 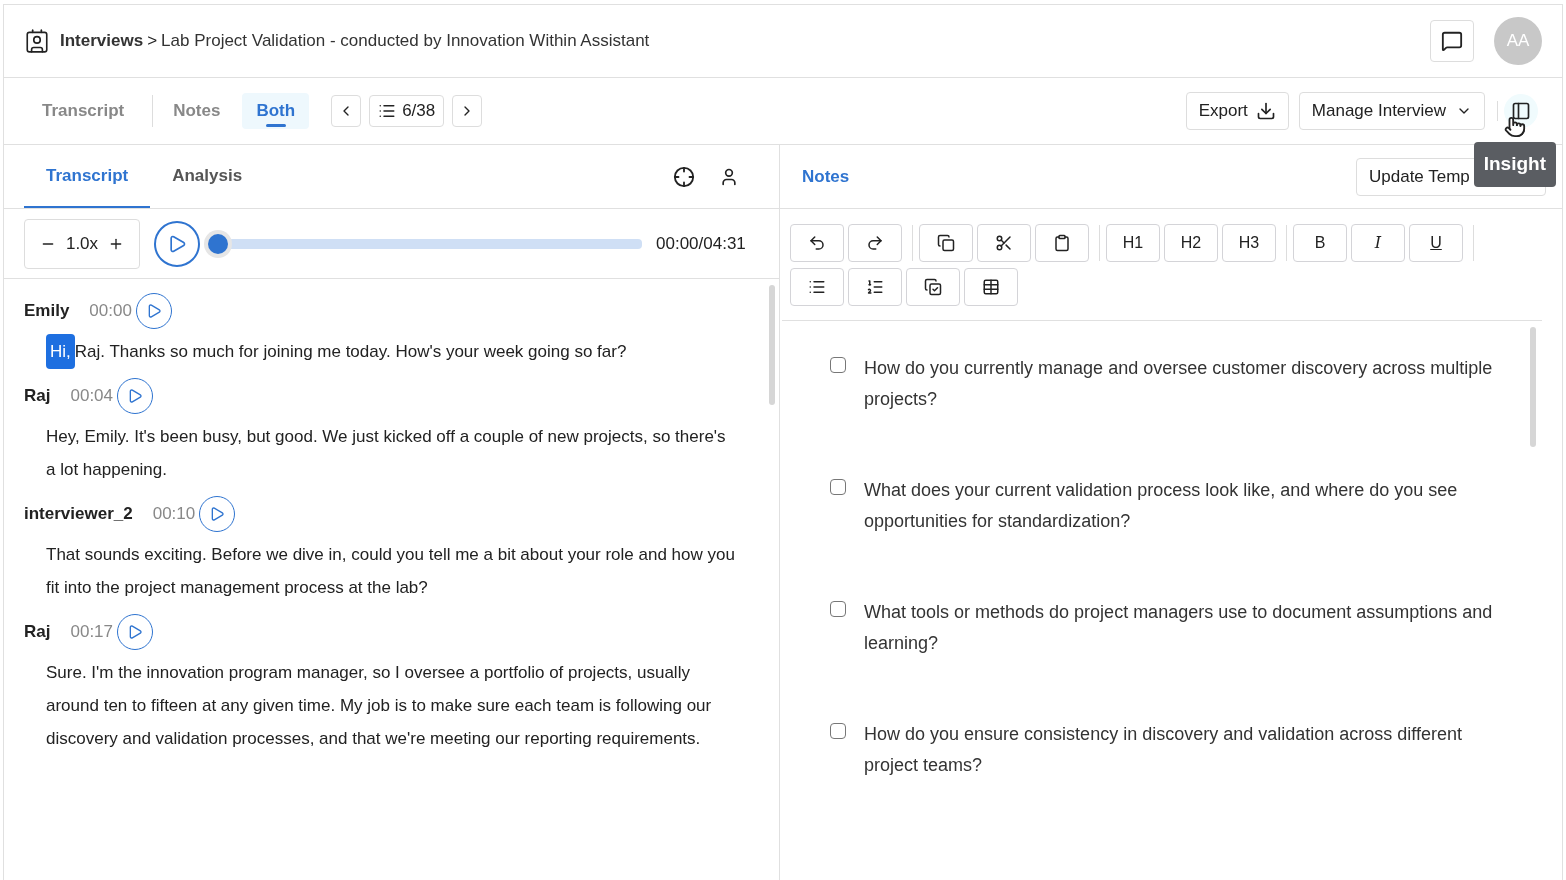 I want to click on transcript-text: That sounds exciting. Before we dive in, could you tell me a bit about your role and how you fit into the project management process at the lab?, so click(x=390, y=571).